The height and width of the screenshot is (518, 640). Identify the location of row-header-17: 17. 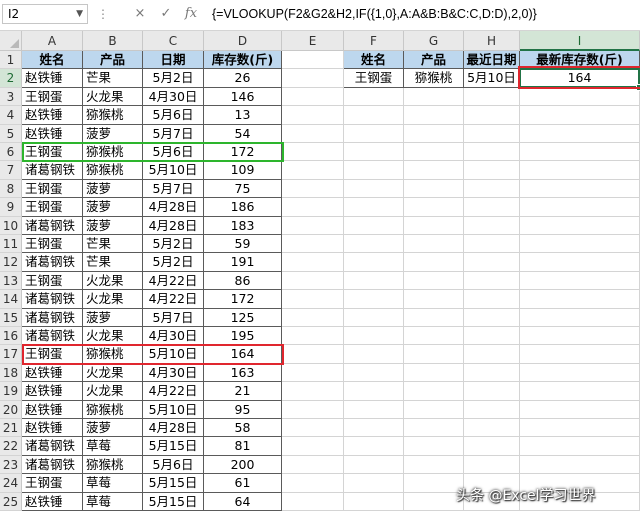
(11, 354).